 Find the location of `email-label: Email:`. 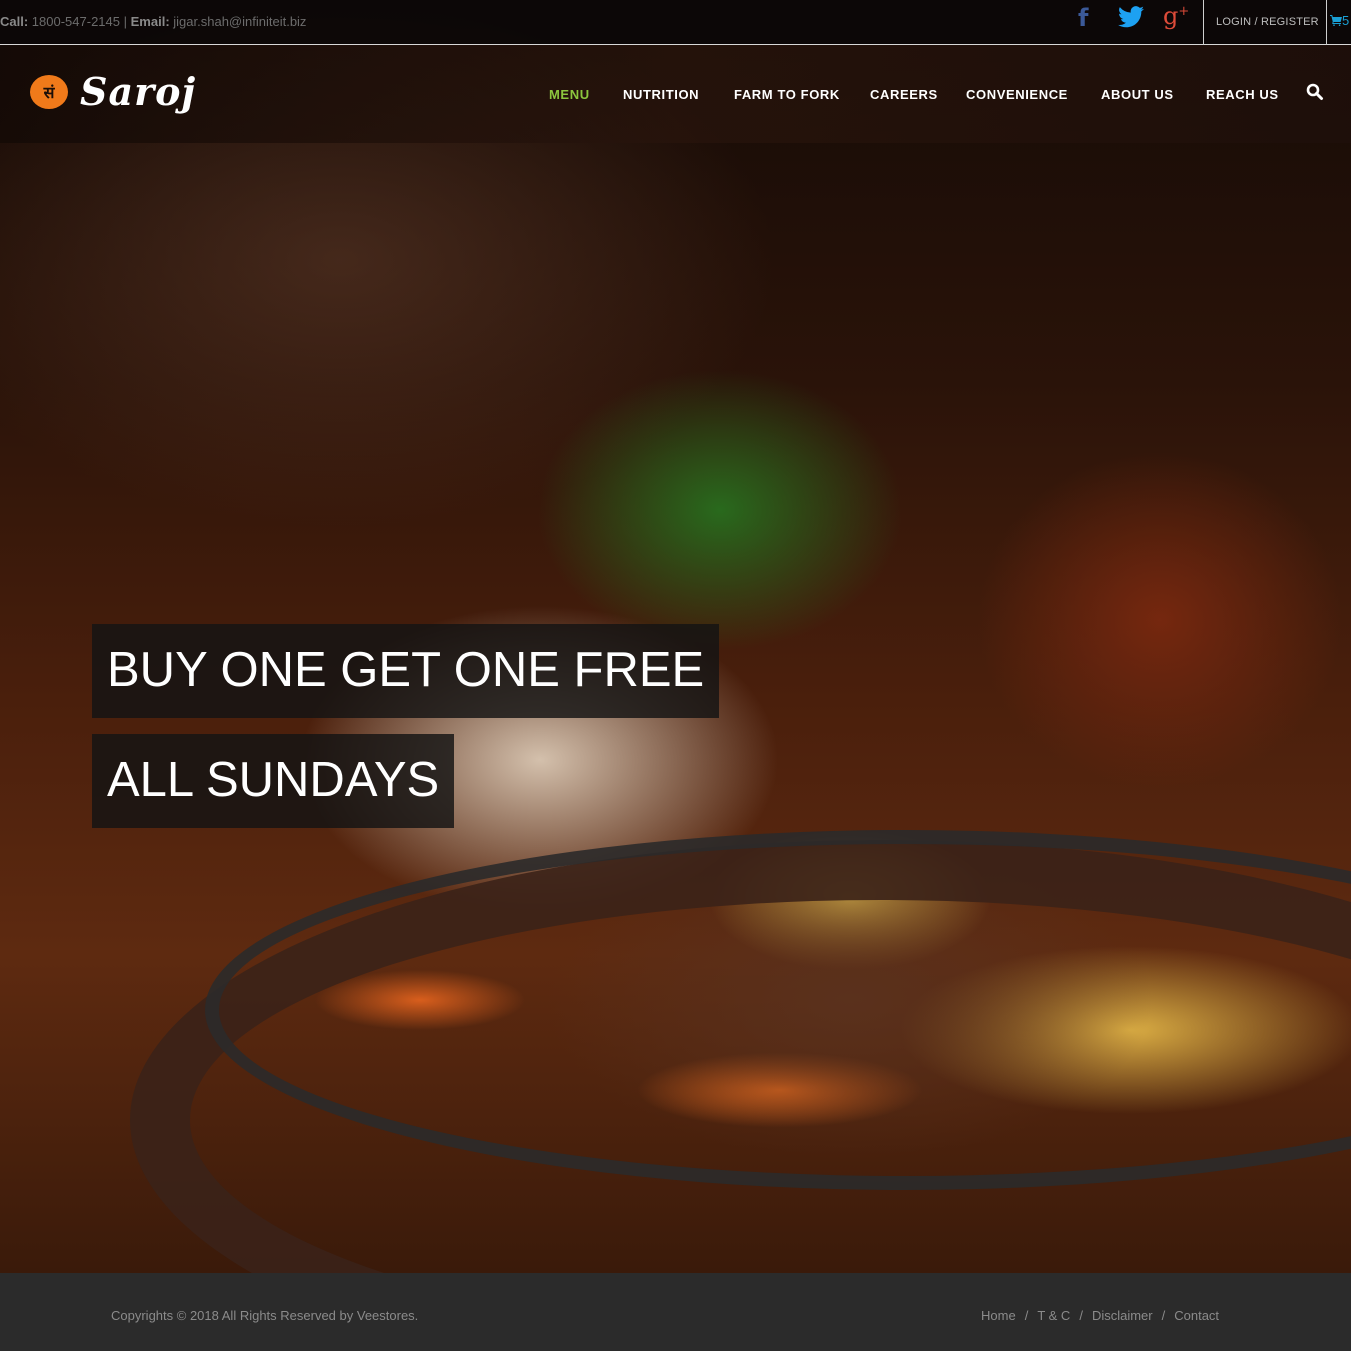

email-label: Email: is located at coordinates (150, 21).